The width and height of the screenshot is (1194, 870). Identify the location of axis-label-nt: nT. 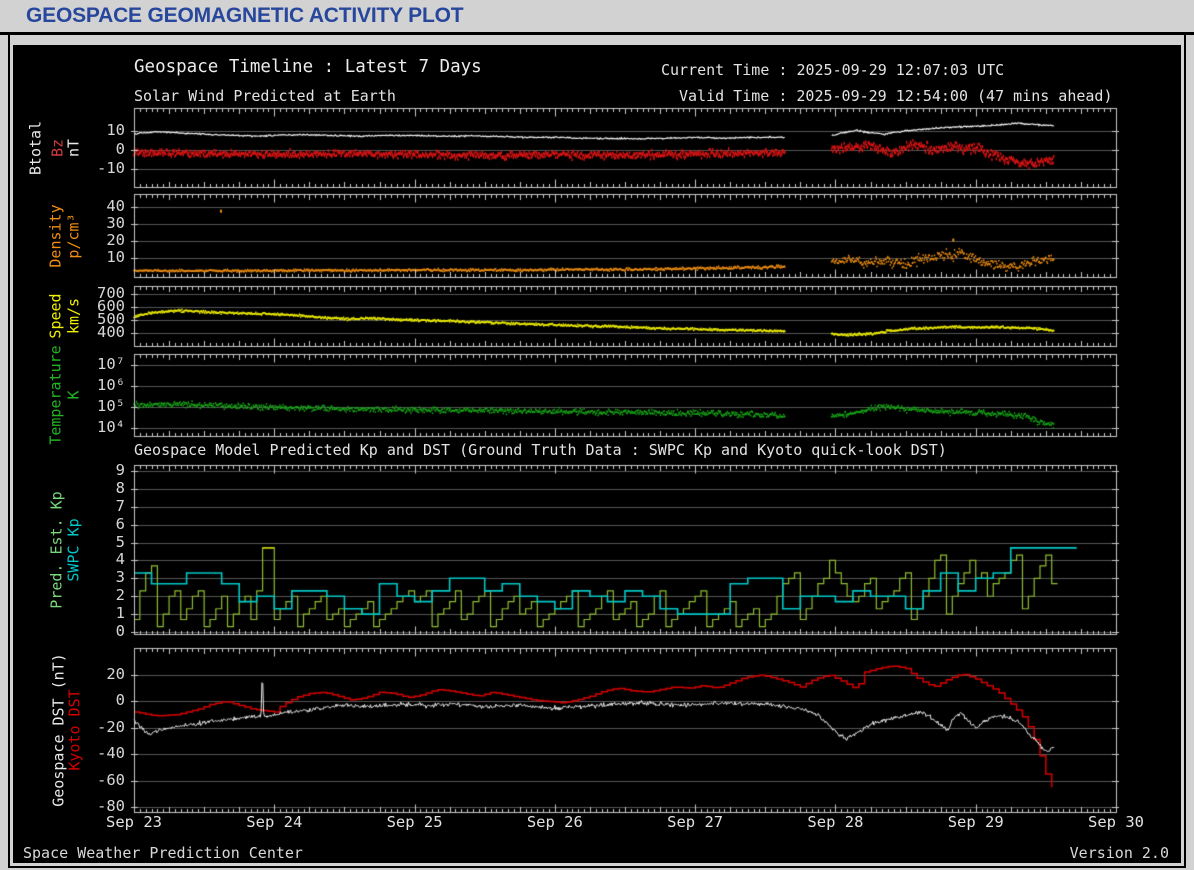
(73, 147).